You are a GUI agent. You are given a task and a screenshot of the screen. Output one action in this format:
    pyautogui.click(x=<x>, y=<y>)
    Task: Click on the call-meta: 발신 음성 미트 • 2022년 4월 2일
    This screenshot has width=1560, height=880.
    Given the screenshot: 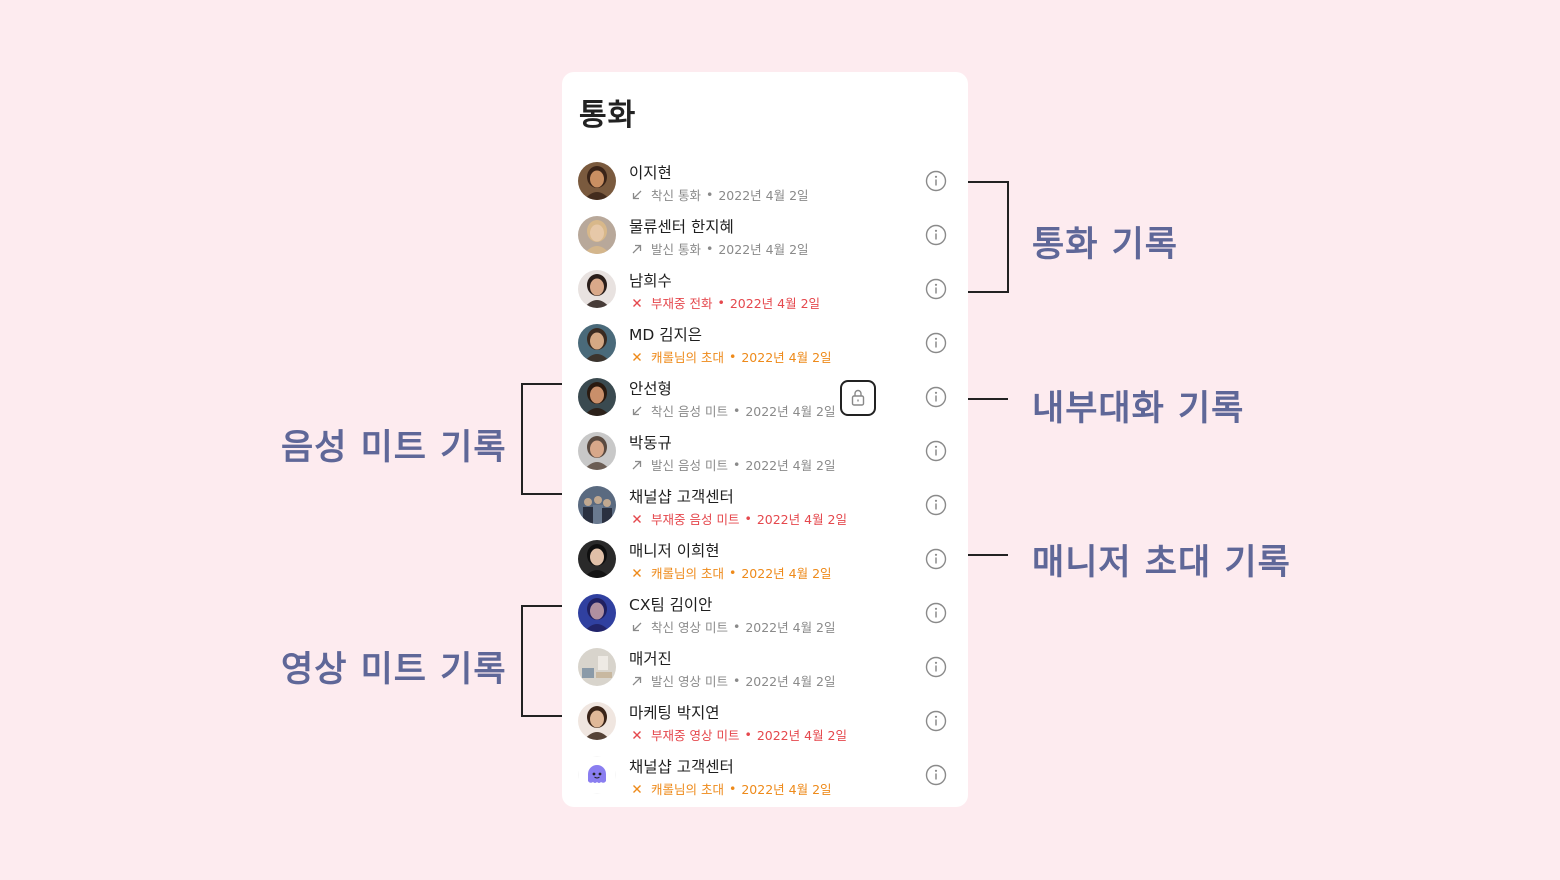 What is the action you would take?
    pyautogui.click(x=733, y=464)
    